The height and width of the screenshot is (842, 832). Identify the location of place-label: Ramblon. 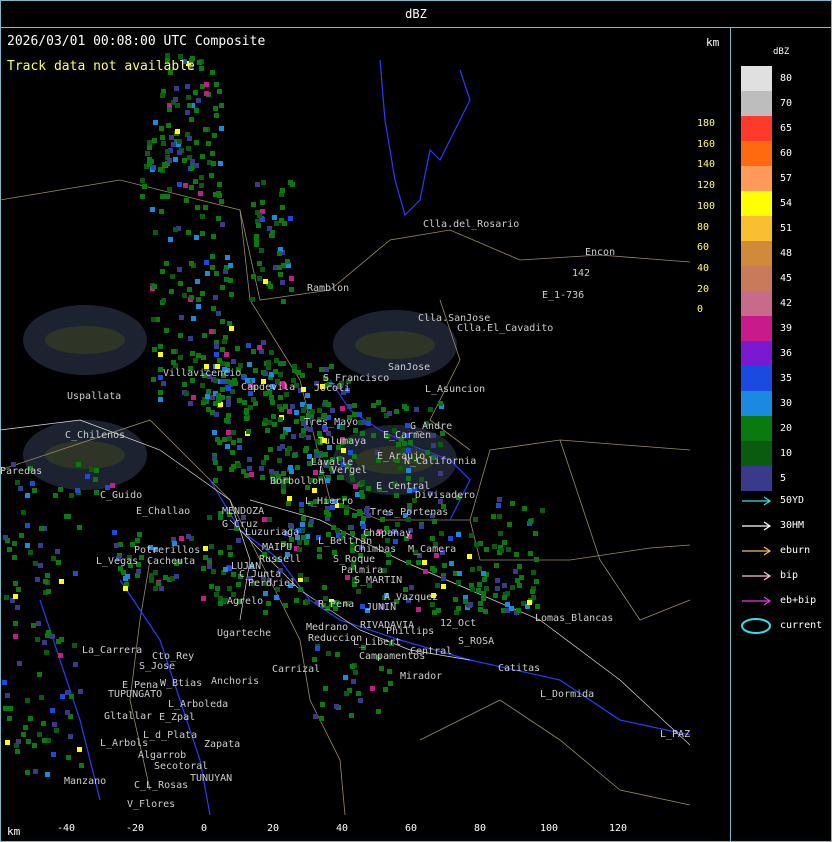
(328, 288).